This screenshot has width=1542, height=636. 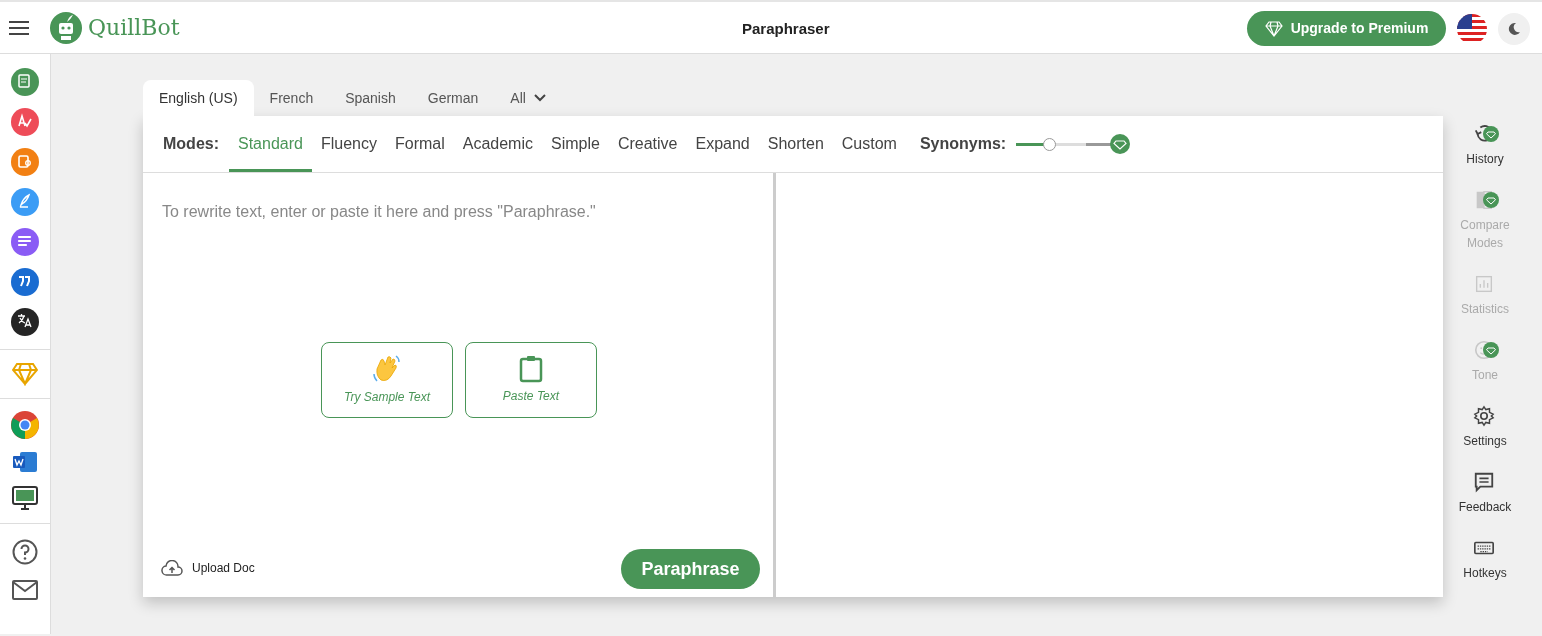 I want to click on side-tool-button: Settings, so click(x=1485, y=426).